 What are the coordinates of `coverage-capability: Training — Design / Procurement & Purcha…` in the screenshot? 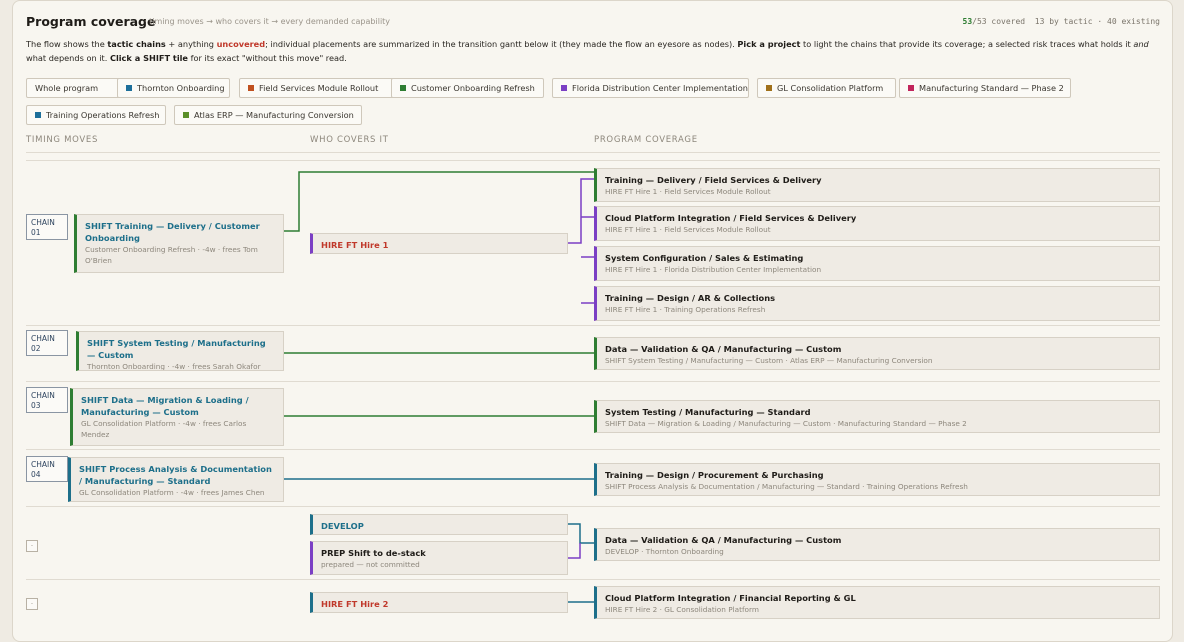 It's located at (714, 475).